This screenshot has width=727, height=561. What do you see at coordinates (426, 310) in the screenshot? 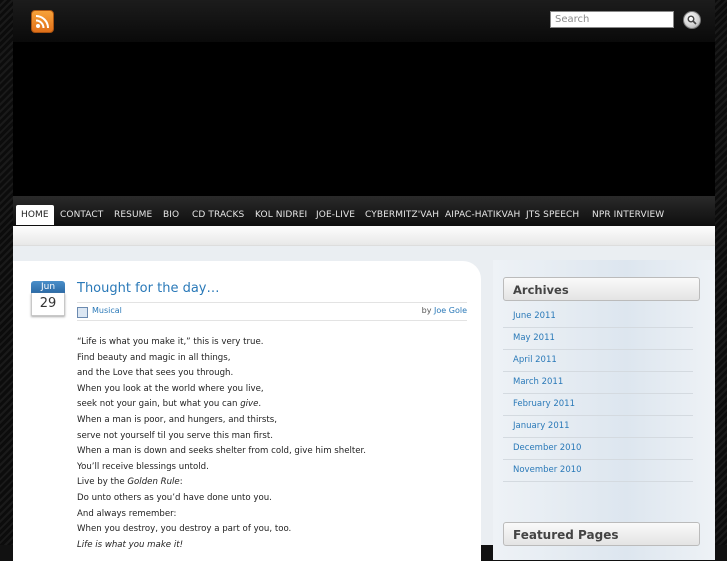
I see `post-author-prefix: by` at bounding box center [426, 310].